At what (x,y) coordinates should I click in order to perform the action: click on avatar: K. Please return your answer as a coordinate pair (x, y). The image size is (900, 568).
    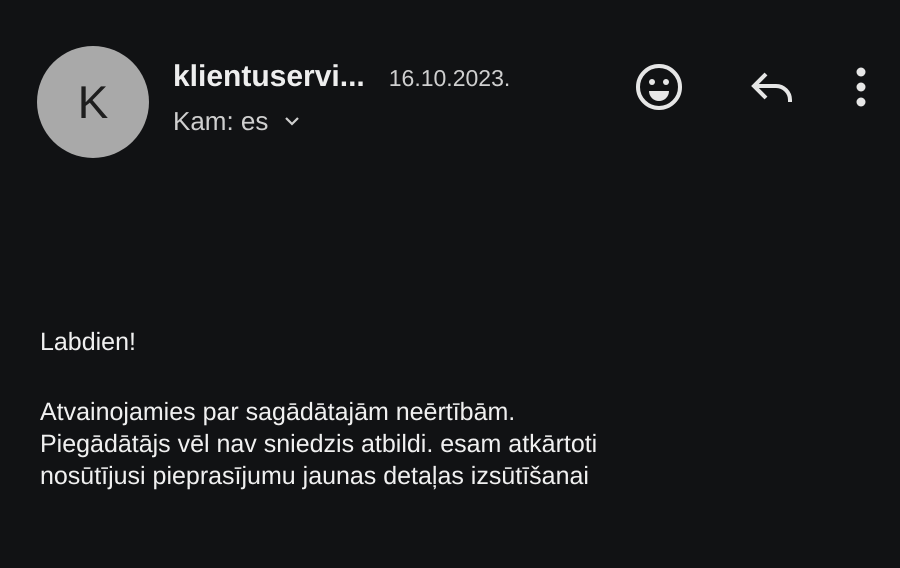
    Looking at the image, I should click on (93, 102).